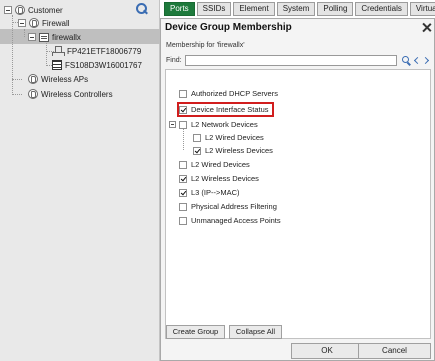 This screenshot has height=361, width=435. I want to click on highlight-box, so click(225, 109).